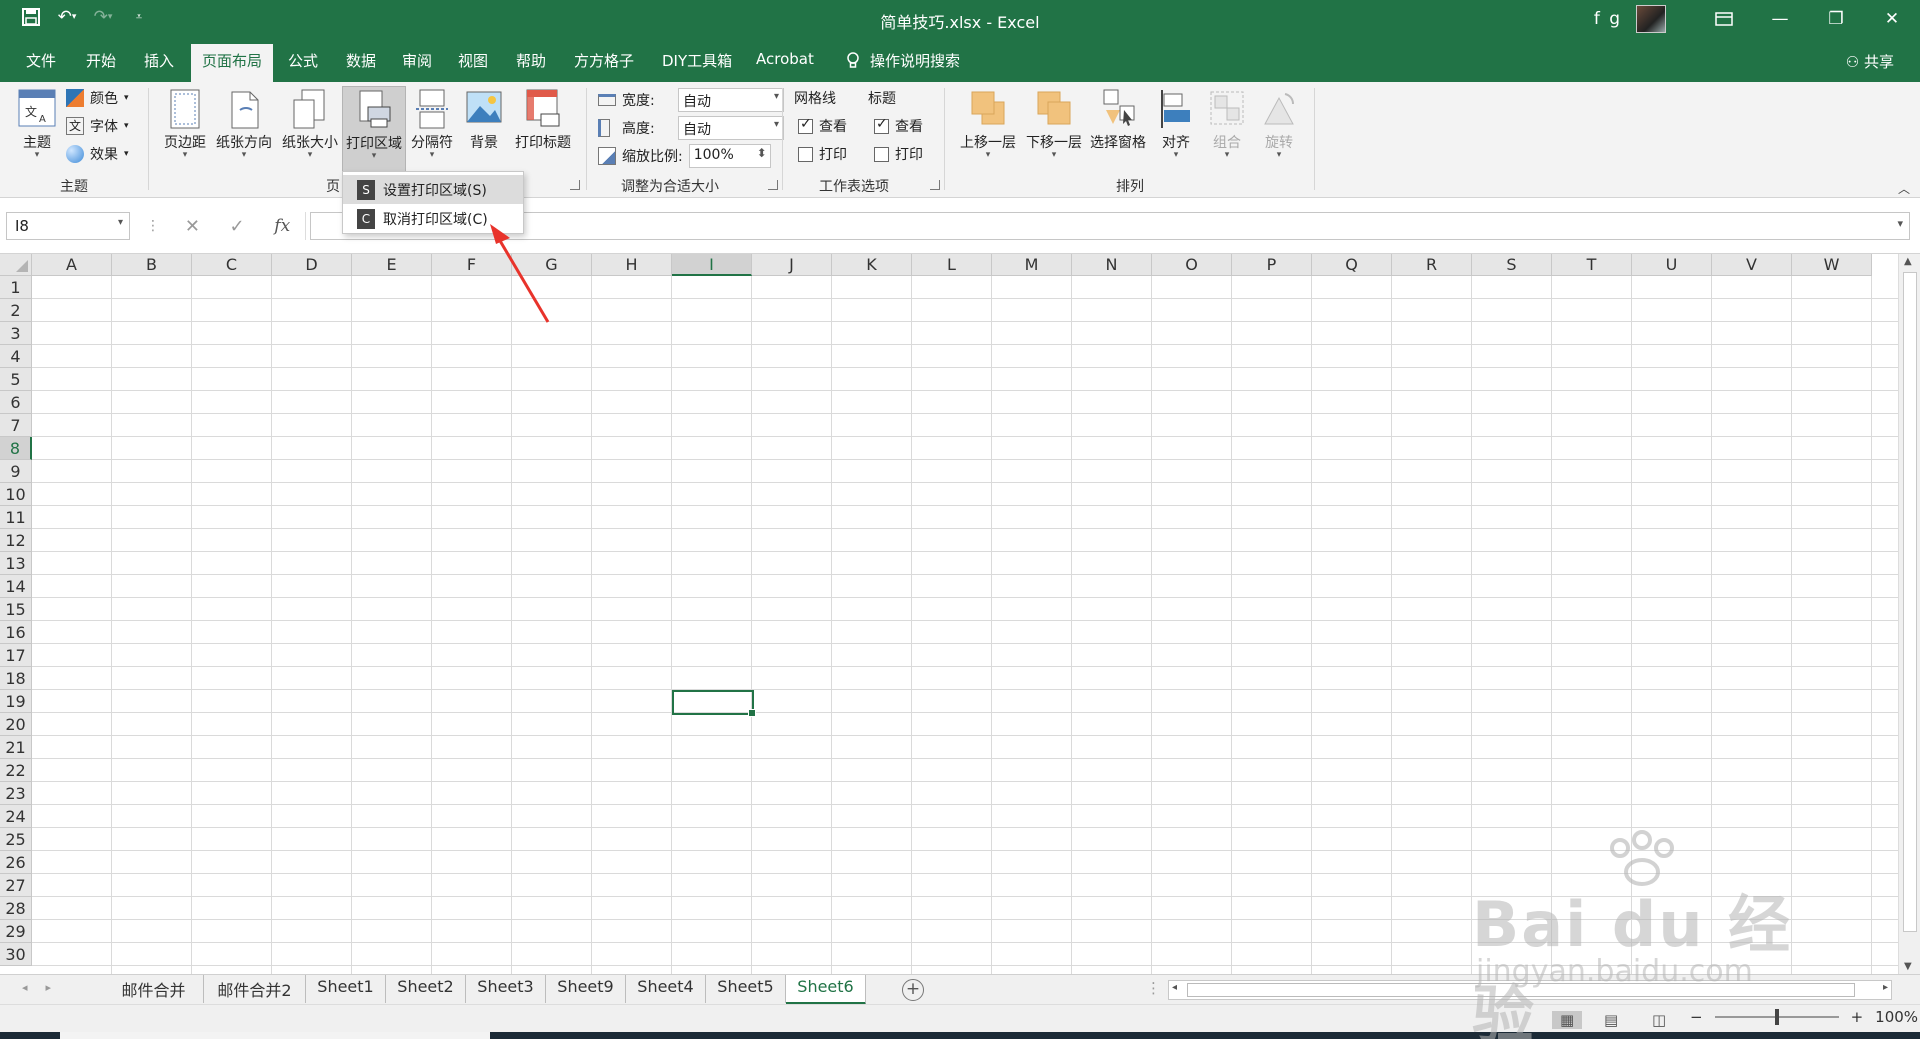  What do you see at coordinates (154, 989) in the screenshot?
I see `sheet-tab-0: 邮件合并` at bounding box center [154, 989].